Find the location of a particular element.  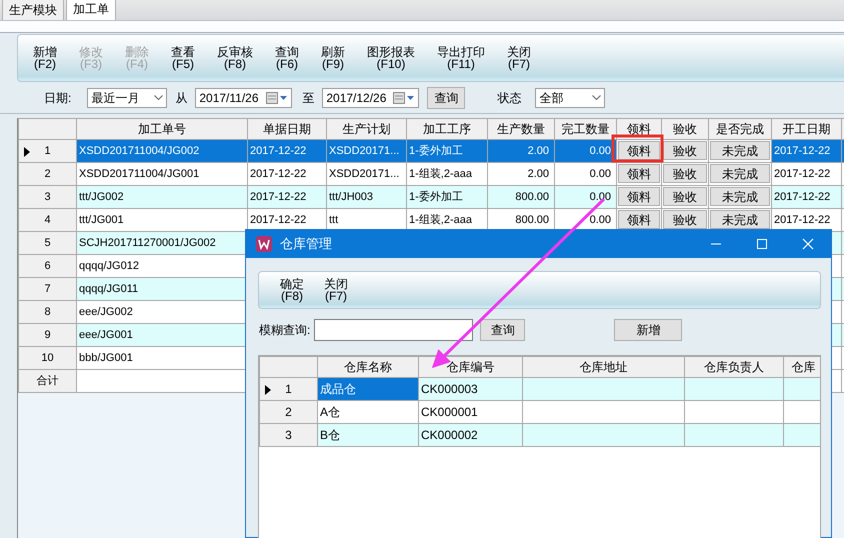

row-number: 5 is located at coordinates (47, 242).